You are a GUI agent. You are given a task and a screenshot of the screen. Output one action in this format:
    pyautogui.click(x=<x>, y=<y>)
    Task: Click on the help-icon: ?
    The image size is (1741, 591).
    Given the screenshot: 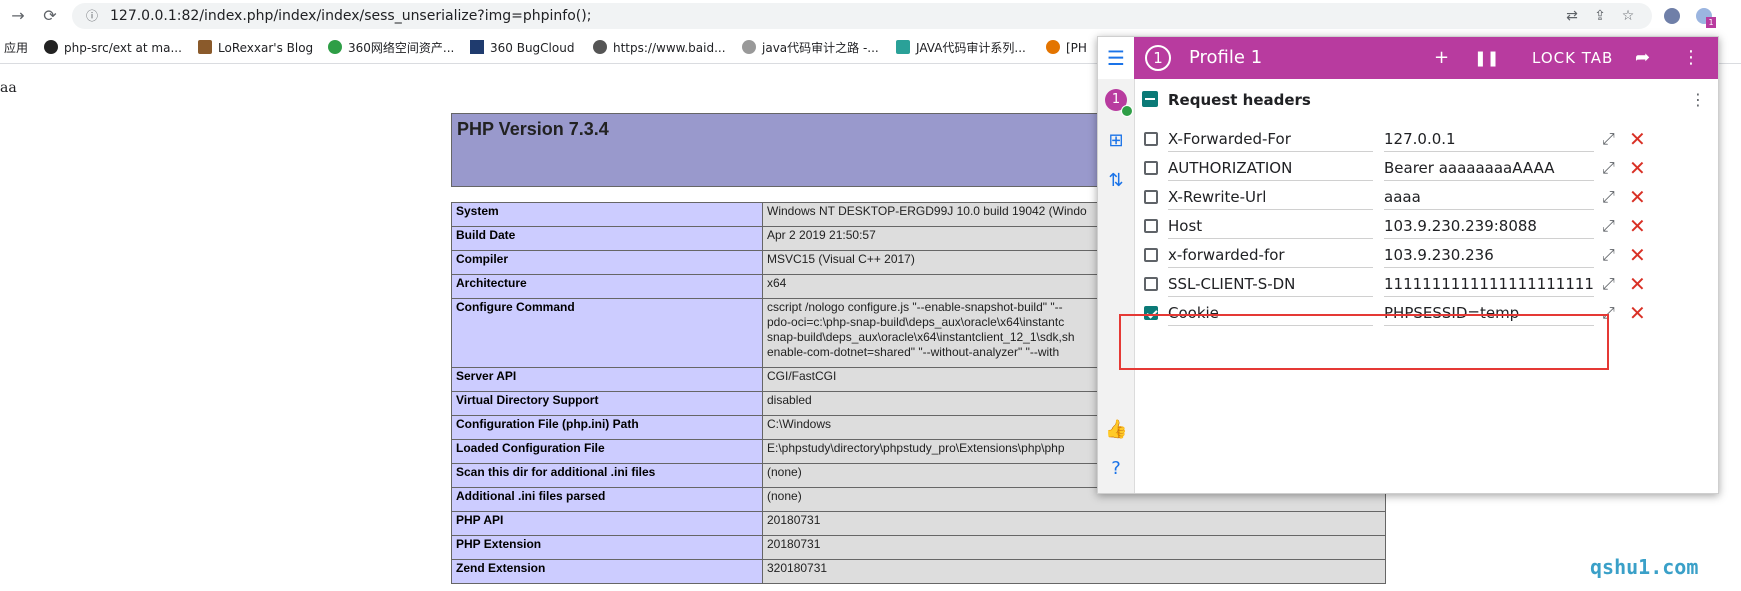 What is the action you would take?
    pyautogui.click(x=1116, y=469)
    